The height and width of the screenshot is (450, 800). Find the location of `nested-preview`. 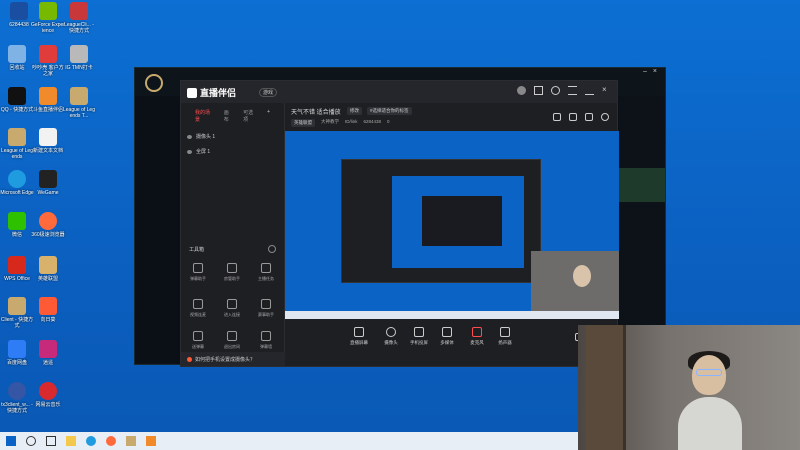

nested-preview is located at coordinates (458, 222).